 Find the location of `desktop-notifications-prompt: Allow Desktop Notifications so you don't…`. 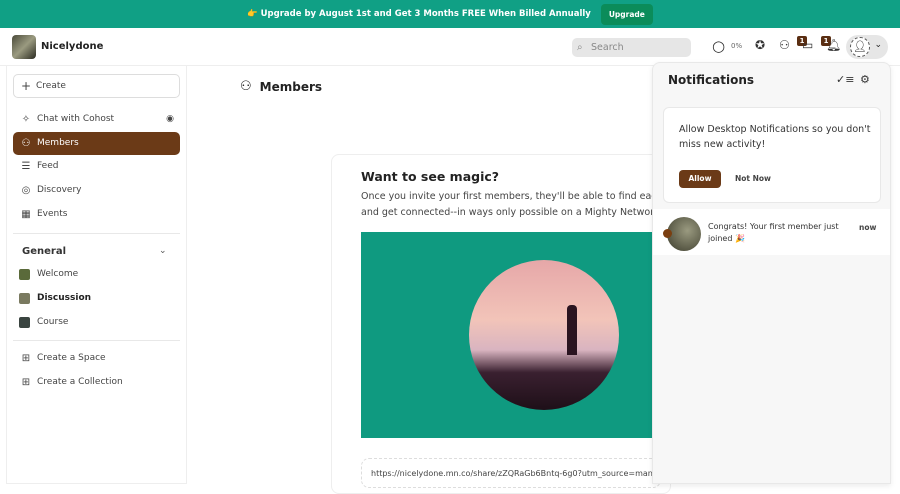

desktop-notifications-prompt: Allow Desktop Notifications so you don't… is located at coordinates (772, 155).